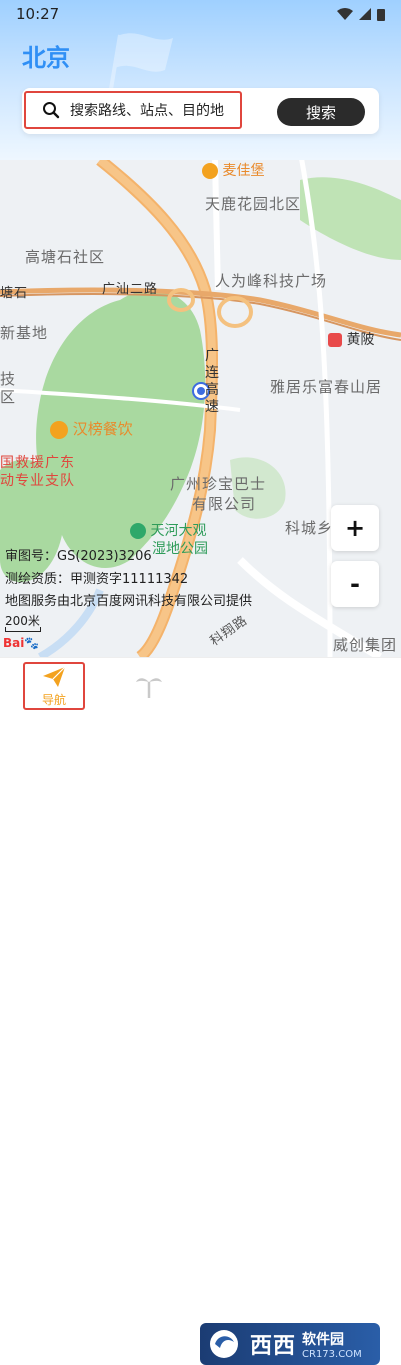 The width and height of the screenshot is (401, 1365). Describe the element at coordinates (253, 204) in the screenshot. I see `map-label-tianluhuayuan: 天鹿花园北区` at that location.